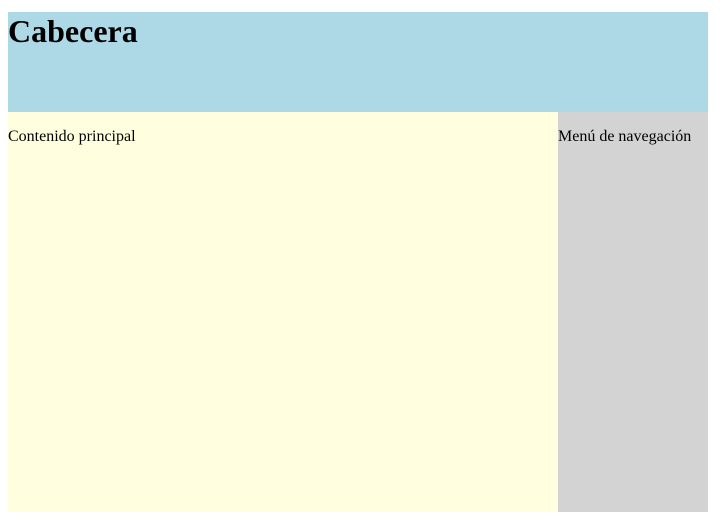  What do you see at coordinates (625, 136) in the screenshot?
I see `navigation-menu-text: Menú de navegación` at bounding box center [625, 136].